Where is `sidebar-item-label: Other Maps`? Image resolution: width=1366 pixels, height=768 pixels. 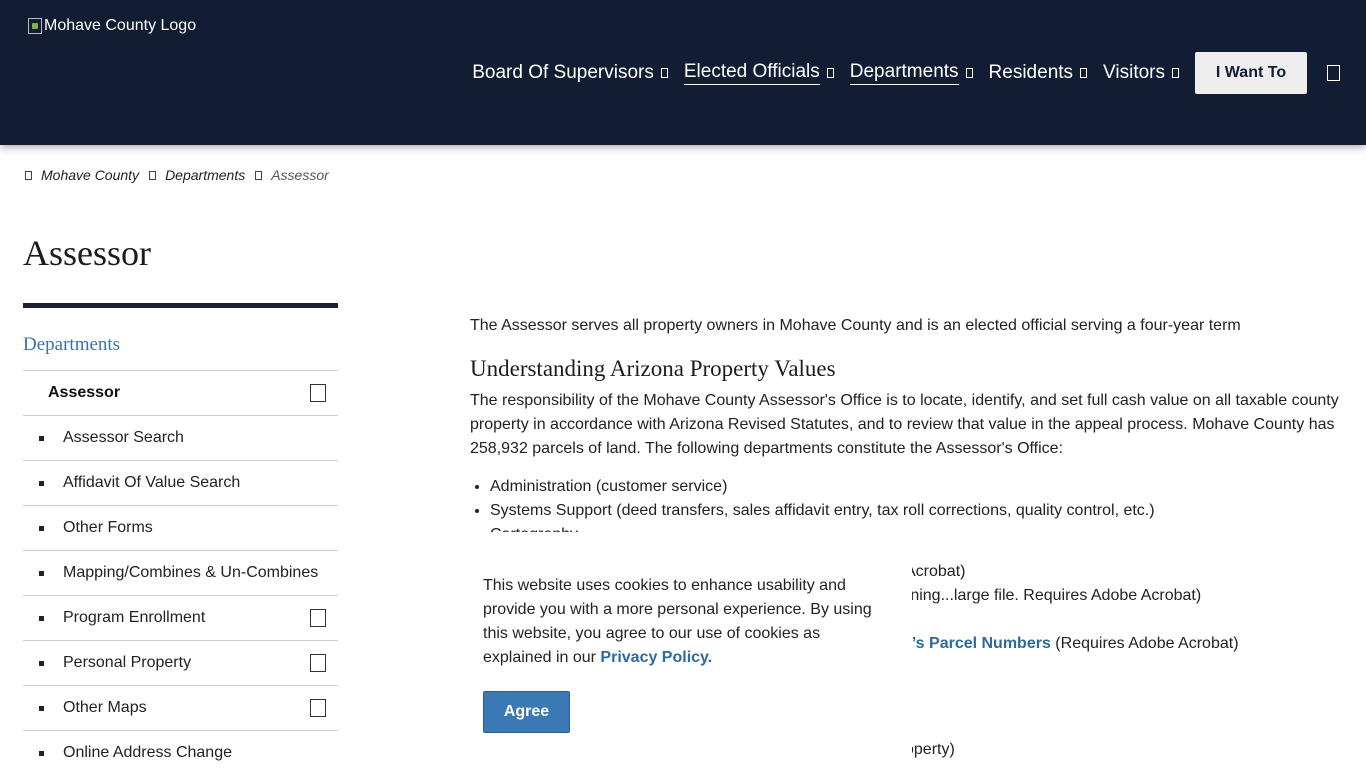 sidebar-item-label: Other Maps is located at coordinates (105, 707).